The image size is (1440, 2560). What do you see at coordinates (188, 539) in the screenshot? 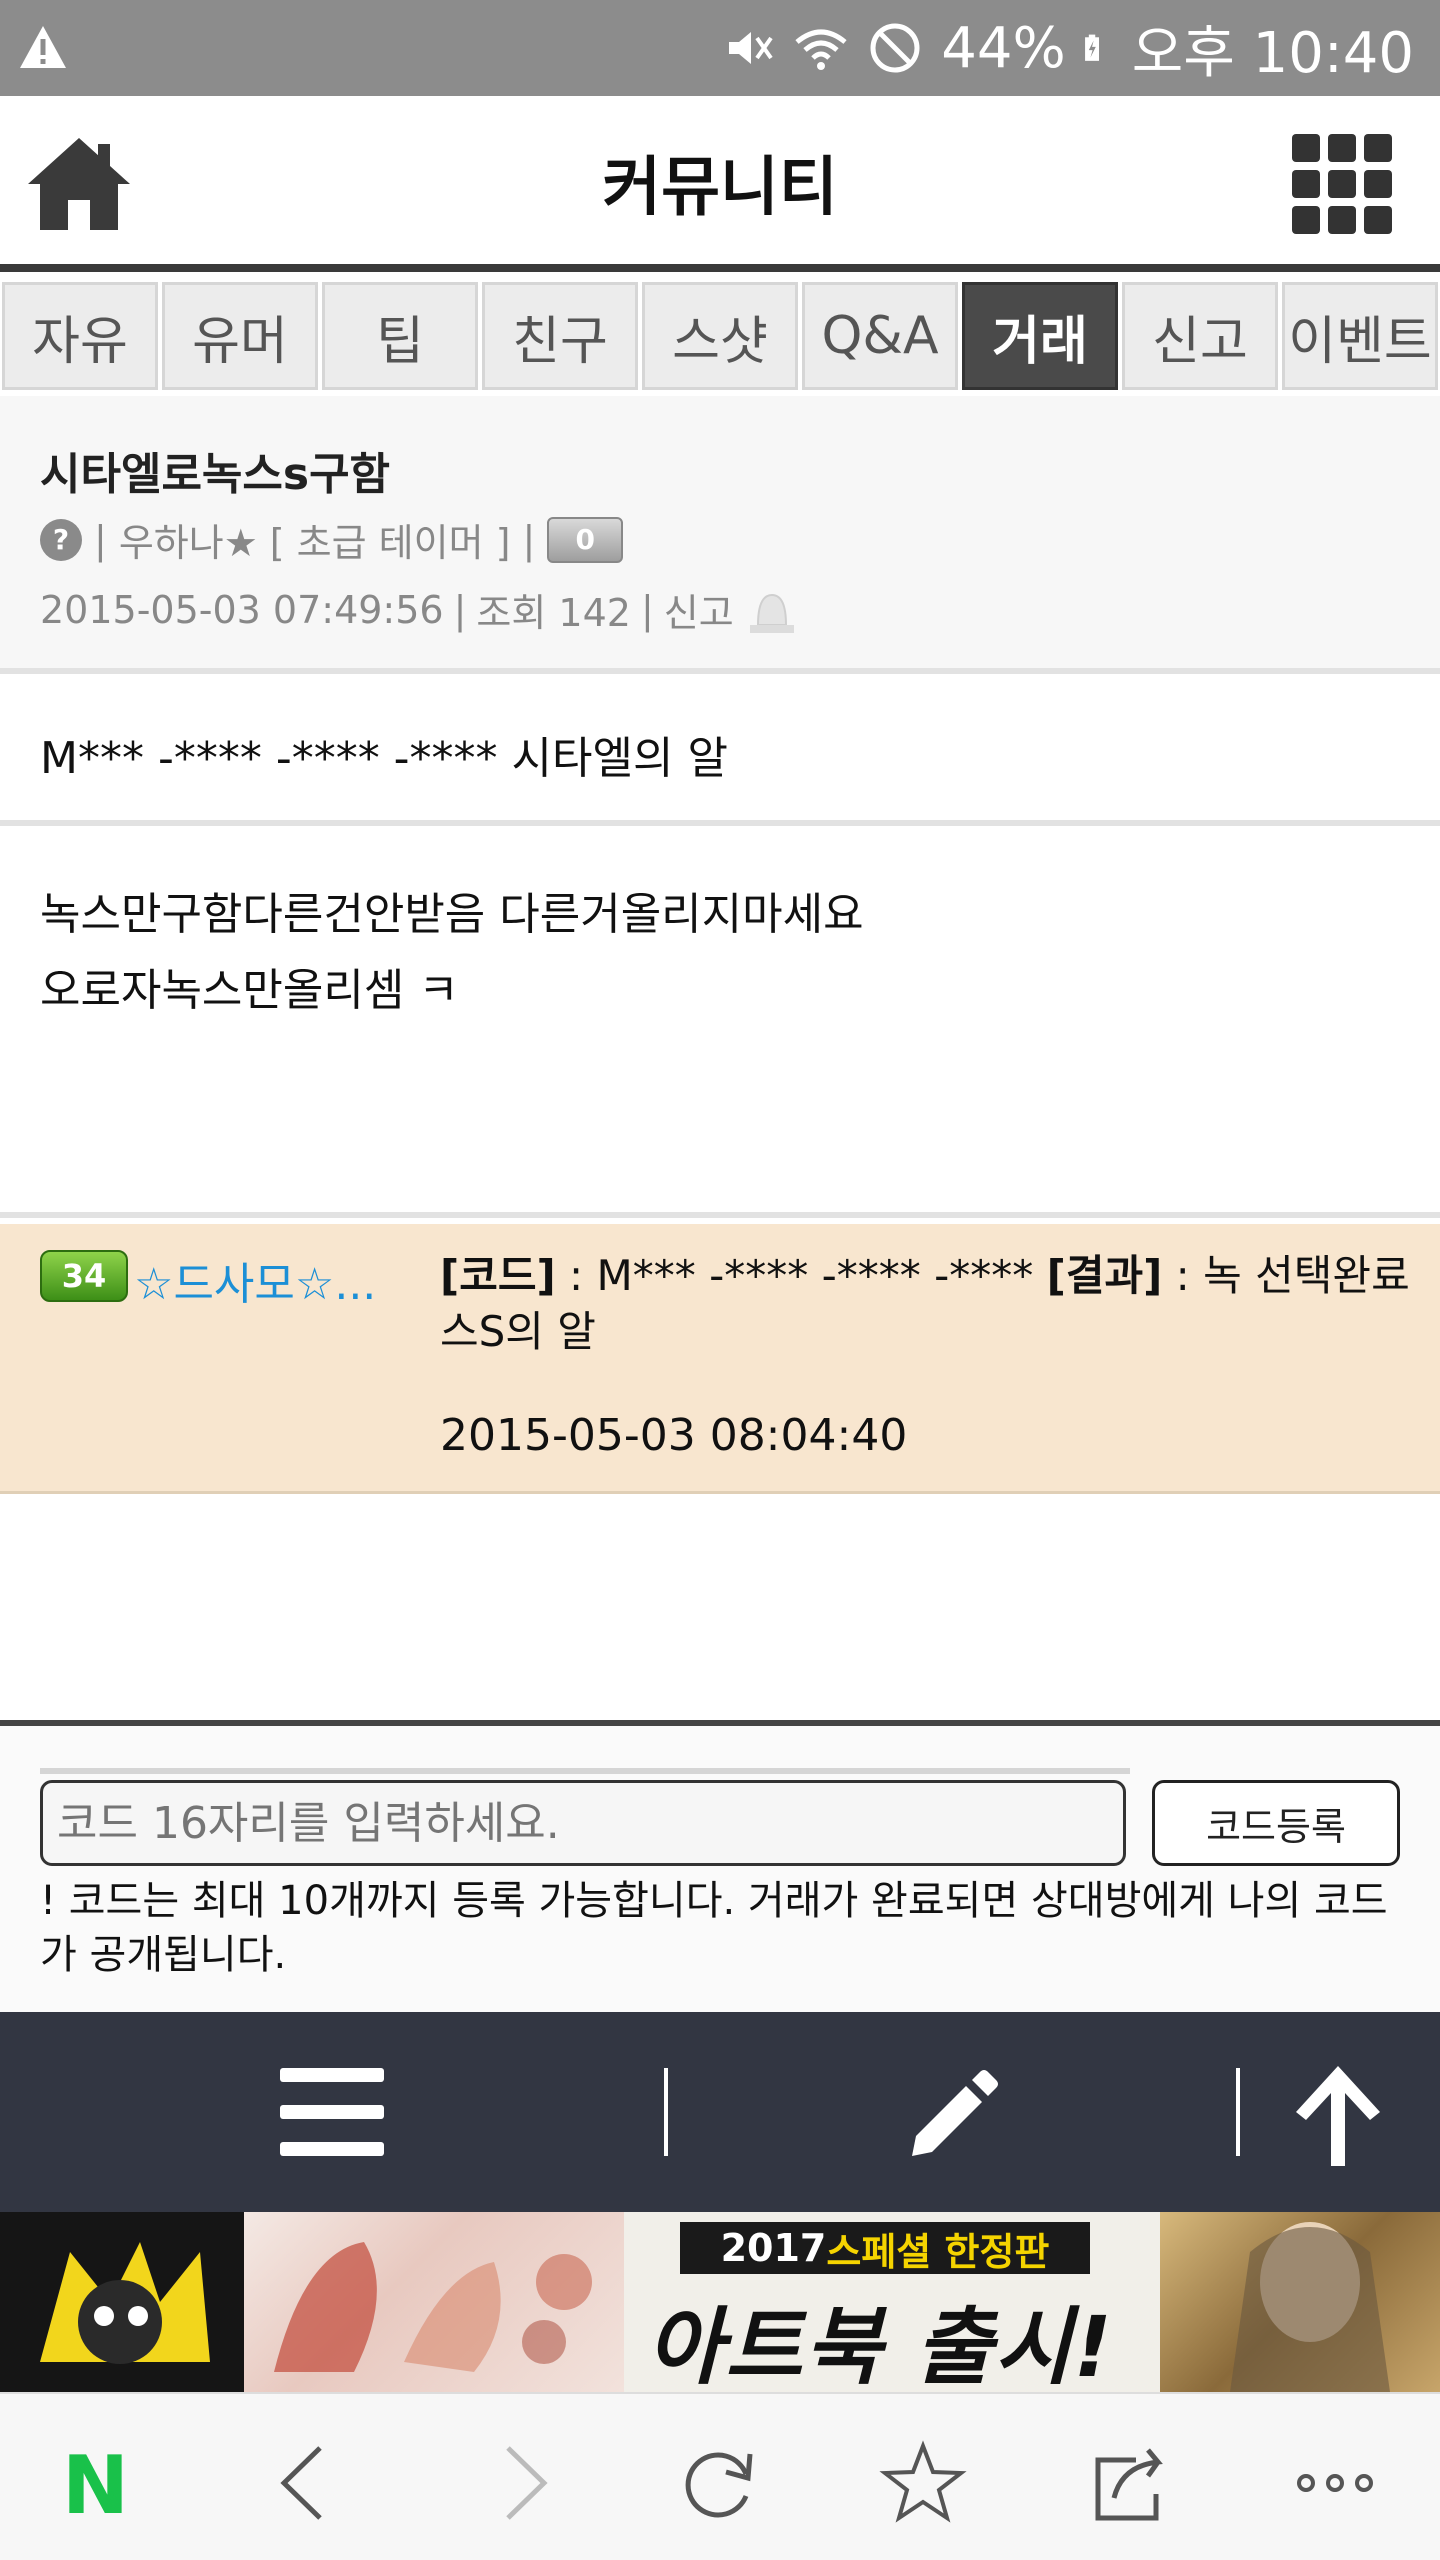
I see `post-author: 우하나★` at bounding box center [188, 539].